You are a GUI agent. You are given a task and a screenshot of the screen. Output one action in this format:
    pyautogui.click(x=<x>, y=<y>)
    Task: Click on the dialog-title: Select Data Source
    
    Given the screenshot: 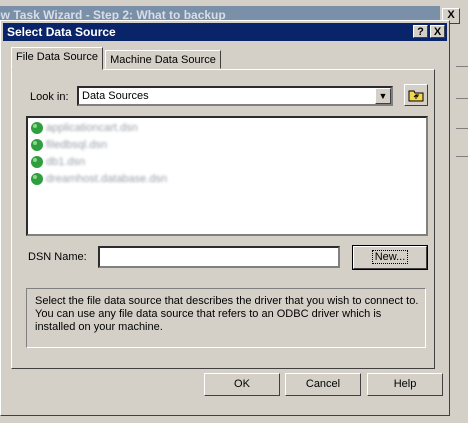 What is the action you would take?
    pyautogui.click(x=61, y=32)
    